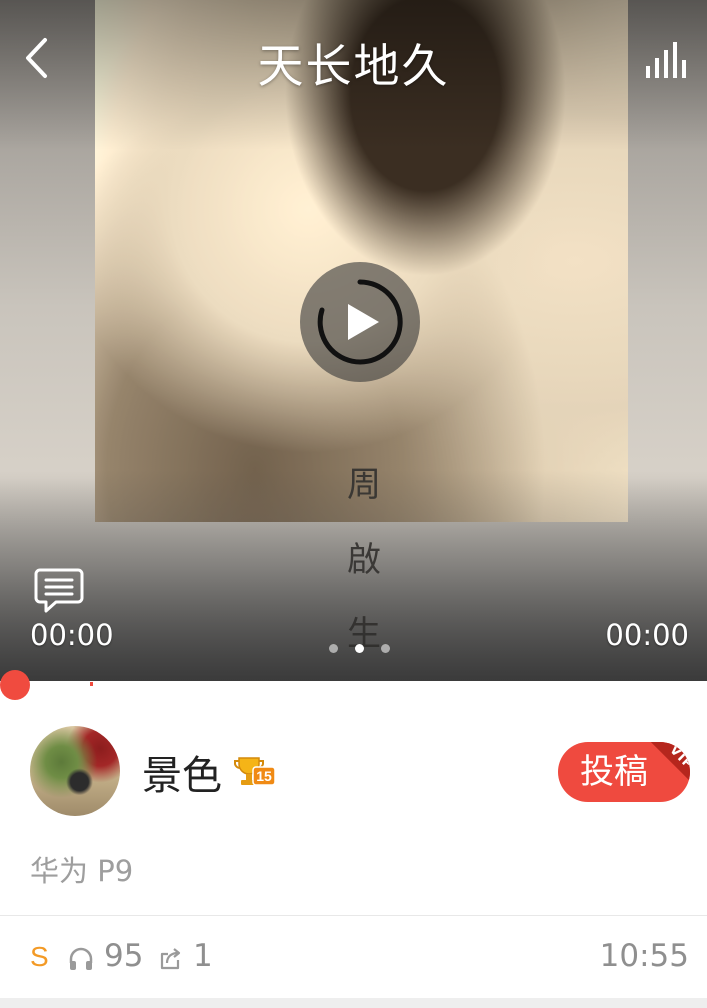 Image resolution: width=707 pixels, height=1008 pixels. What do you see at coordinates (39, 956) in the screenshot?
I see `quality-badge: S` at bounding box center [39, 956].